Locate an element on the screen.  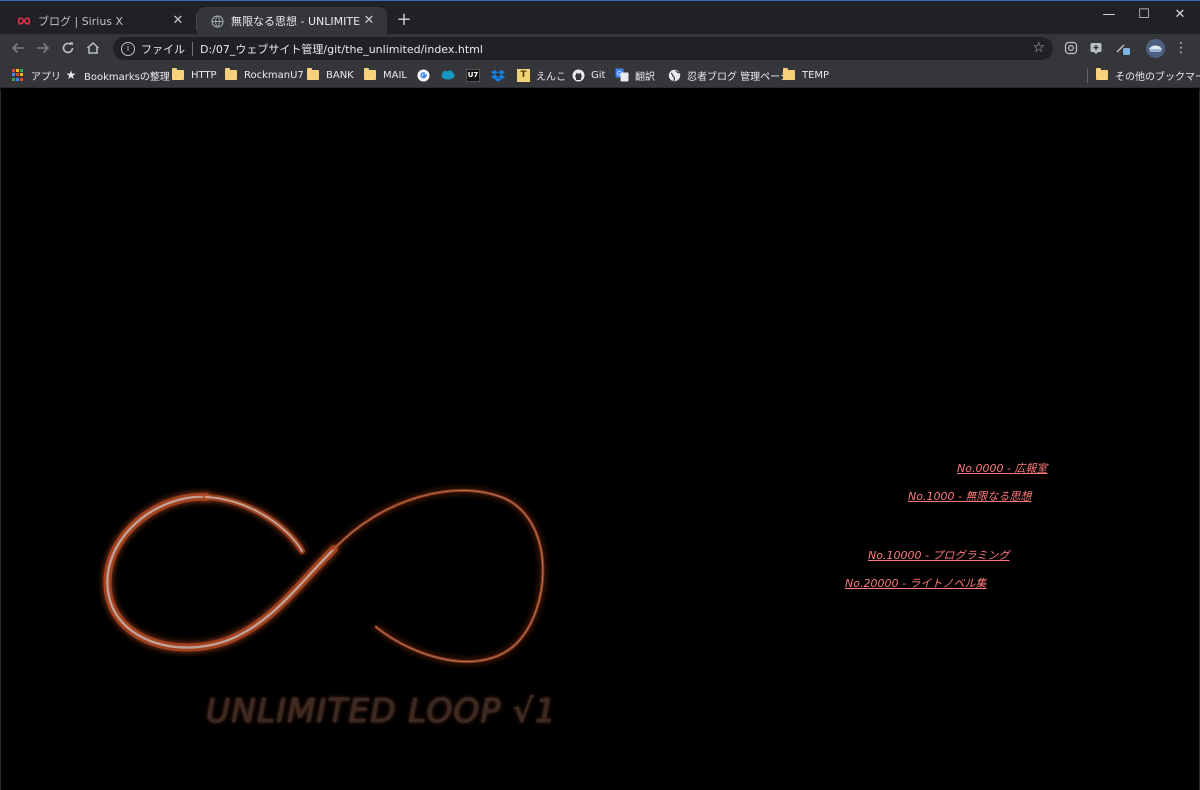
bookmark-git: Git is located at coordinates (588, 75).